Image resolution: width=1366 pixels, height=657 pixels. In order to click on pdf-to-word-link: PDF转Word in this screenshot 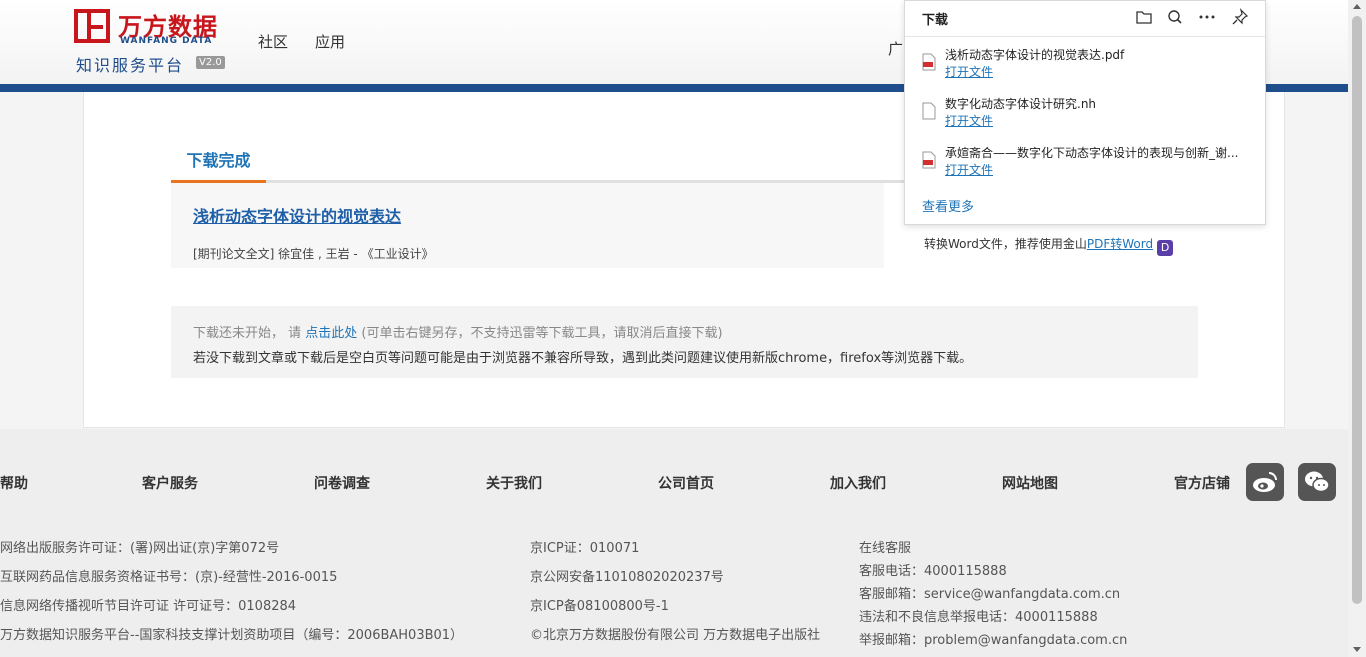, I will do `click(1120, 244)`.